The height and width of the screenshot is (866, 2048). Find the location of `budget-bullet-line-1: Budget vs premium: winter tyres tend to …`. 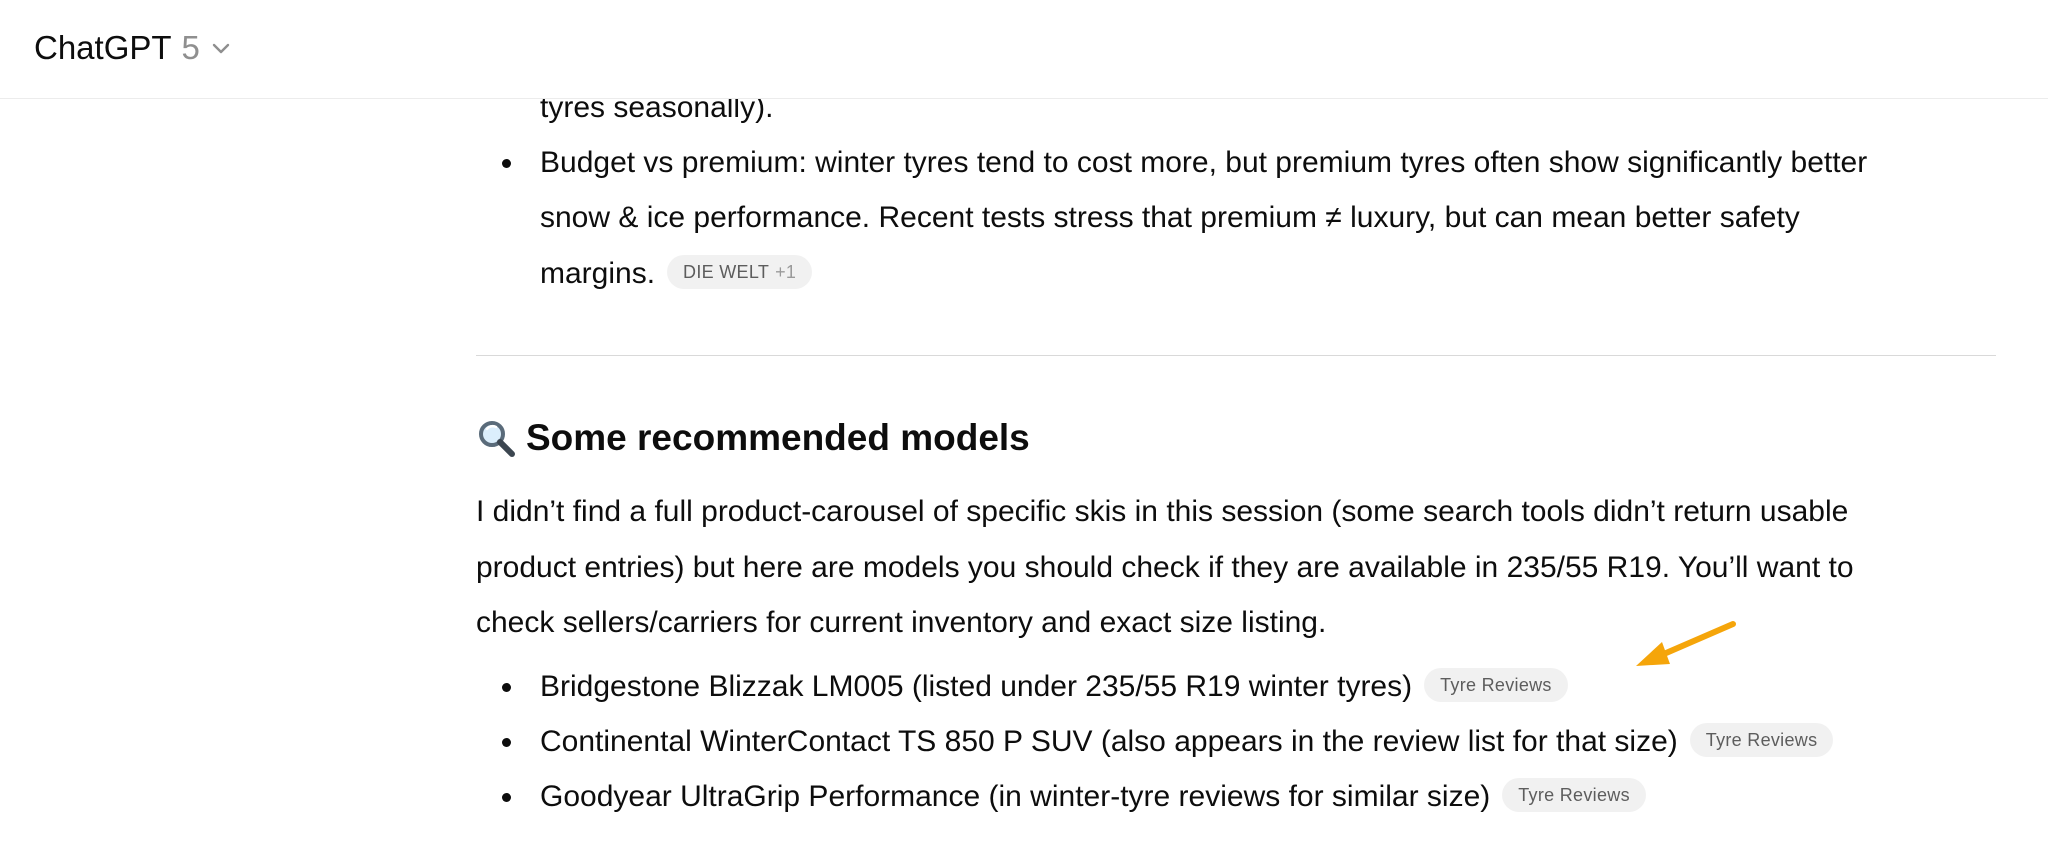

budget-bullet-line-1: Budget vs premium: winter tyres tend to … is located at coordinates (1204, 162).